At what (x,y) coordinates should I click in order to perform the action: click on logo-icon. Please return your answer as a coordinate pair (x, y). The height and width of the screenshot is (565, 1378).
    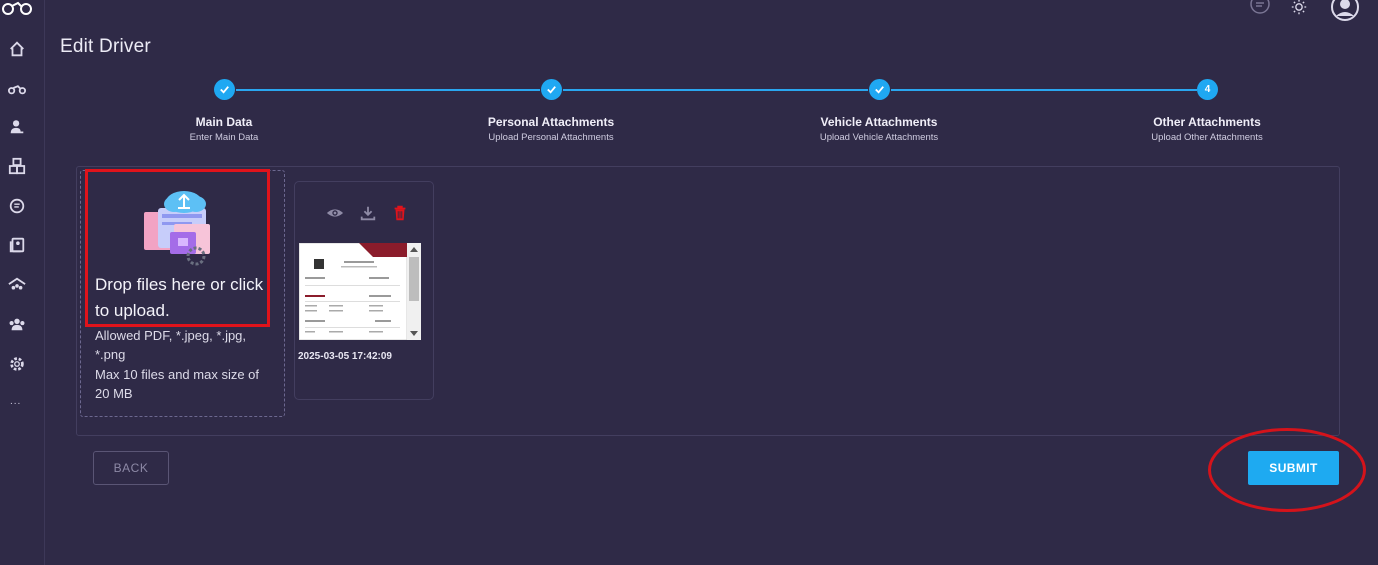
    Looking at the image, I should click on (17, 9).